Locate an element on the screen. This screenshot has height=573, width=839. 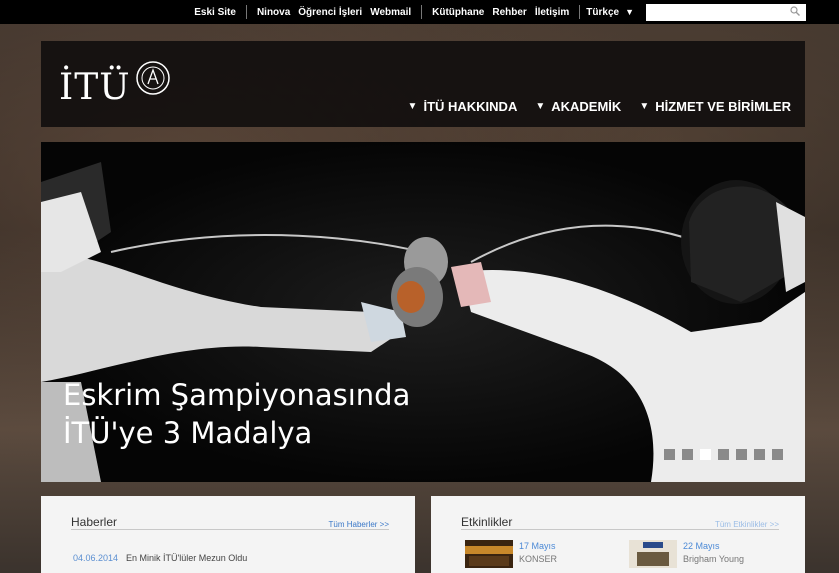
link-iletisim: İletişim is located at coordinates (552, 12).